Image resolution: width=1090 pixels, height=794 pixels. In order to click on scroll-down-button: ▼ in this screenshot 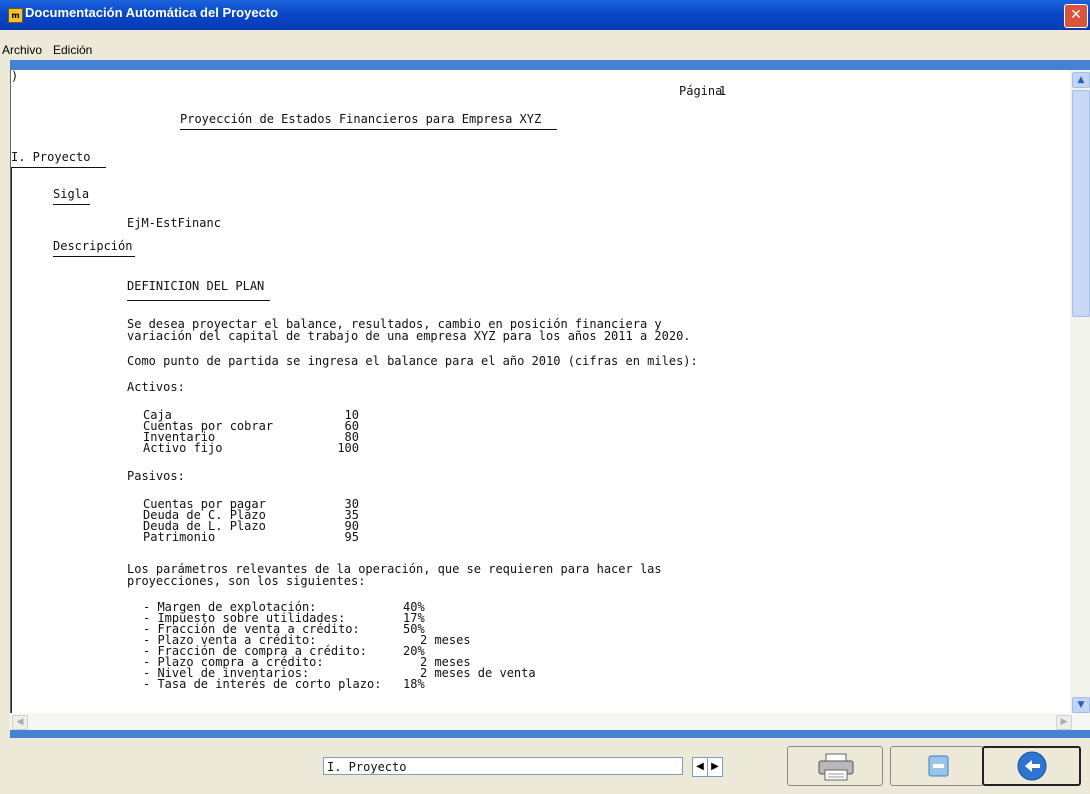, I will do `click(1081, 705)`.